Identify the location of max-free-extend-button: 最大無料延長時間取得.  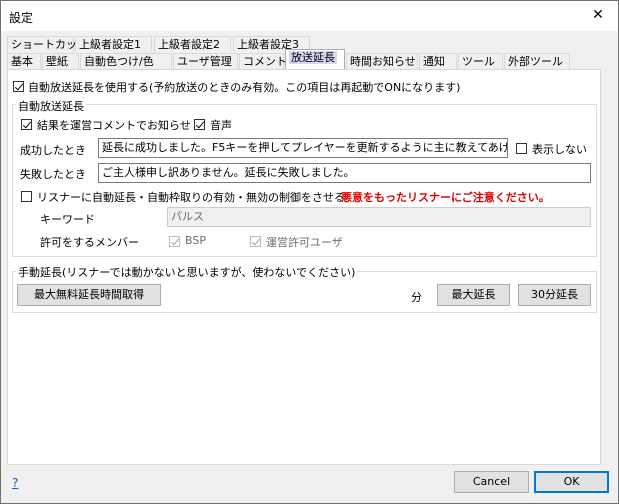
(89, 295).